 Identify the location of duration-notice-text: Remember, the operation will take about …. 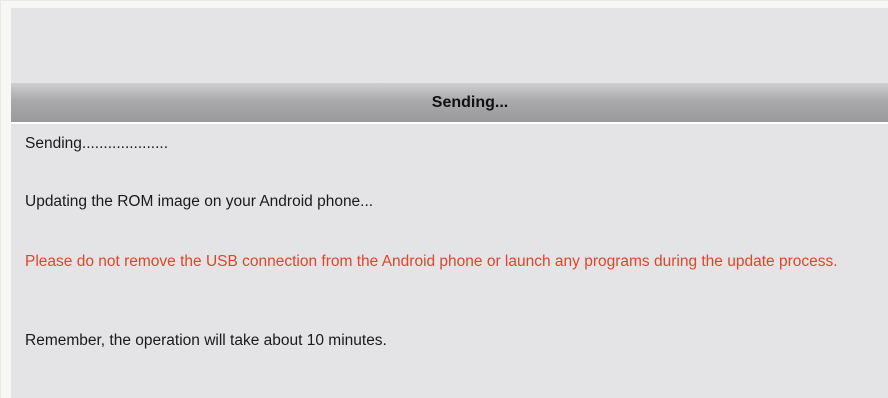
(206, 340).